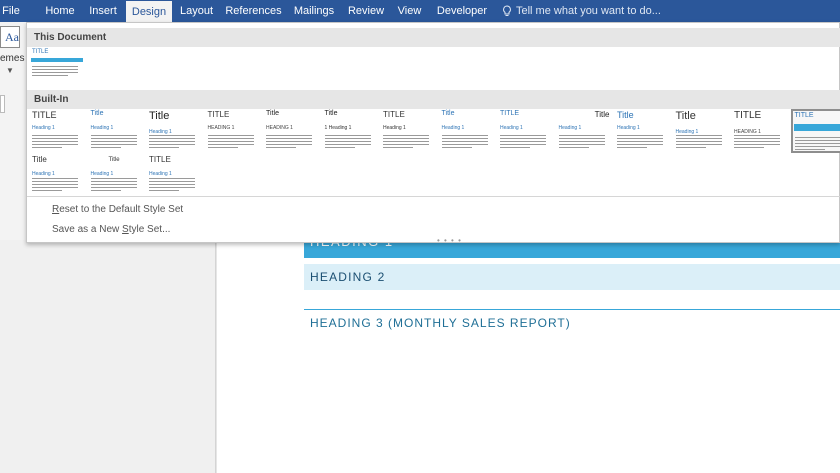 The height and width of the screenshot is (473, 840). Describe the element at coordinates (433, 37) in the screenshot. I see `this-document-header: This Document` at that location.